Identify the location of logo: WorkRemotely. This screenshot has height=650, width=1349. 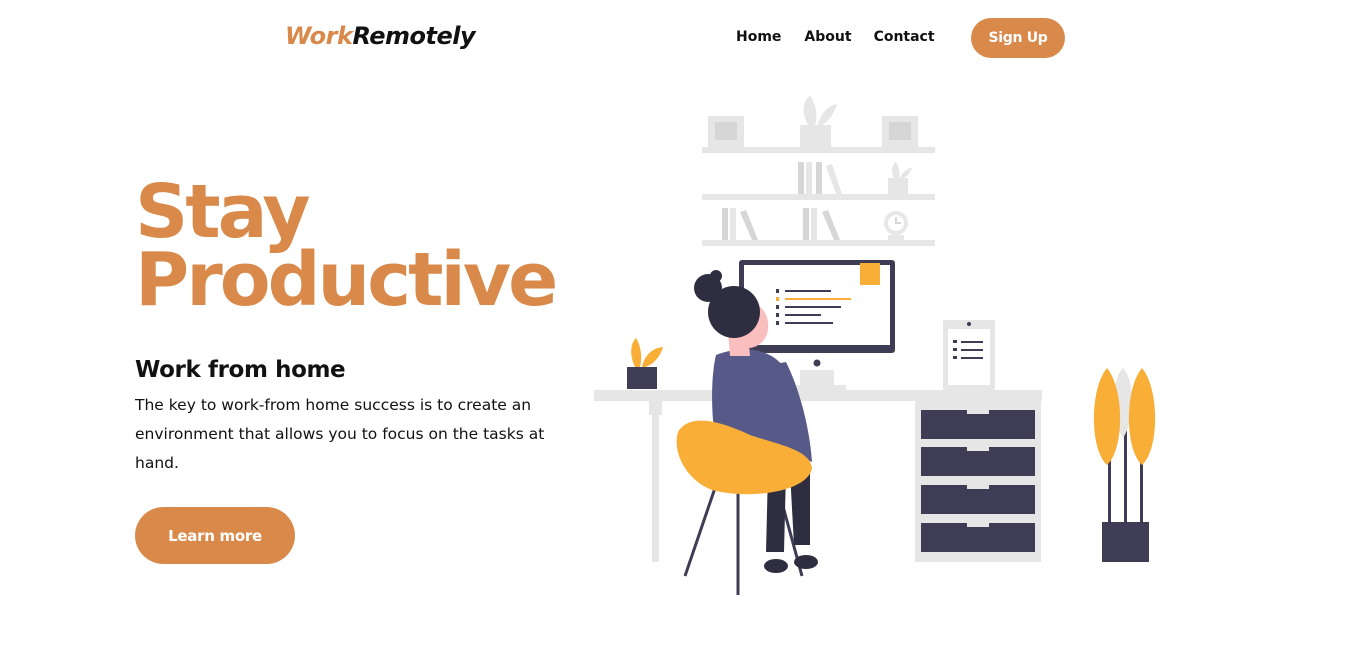
(380, 36).